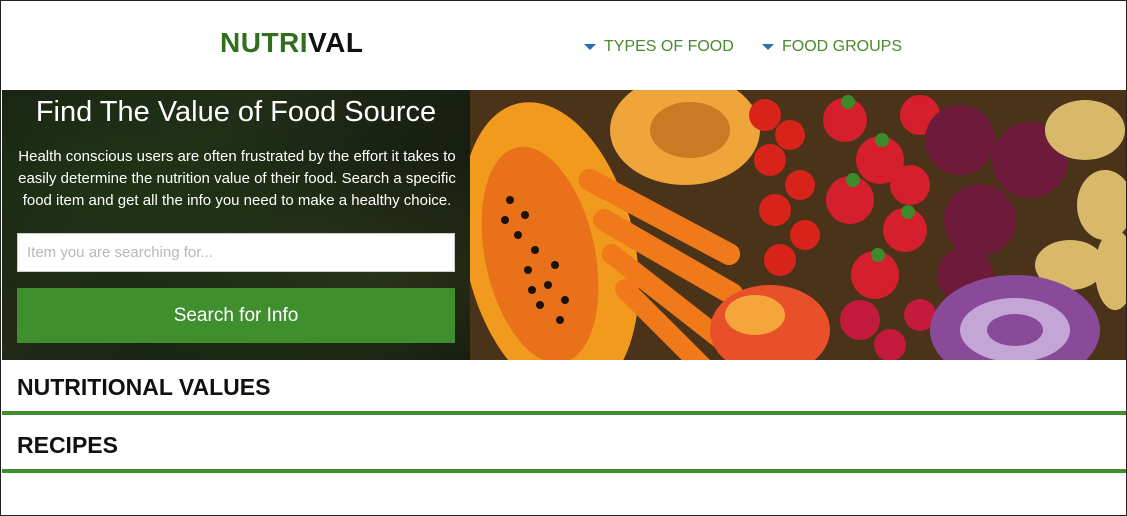 The width and height of the screenshot is (1127, 516). Describe the element at coordinates (236, 315) in the screenshot. I see `search-button: Search for Info` at that location.